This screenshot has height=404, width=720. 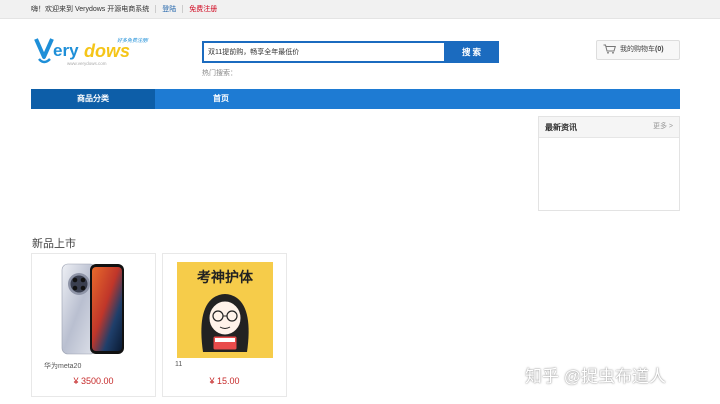 I want to click on cart-icon, so click(x=609, y=49).